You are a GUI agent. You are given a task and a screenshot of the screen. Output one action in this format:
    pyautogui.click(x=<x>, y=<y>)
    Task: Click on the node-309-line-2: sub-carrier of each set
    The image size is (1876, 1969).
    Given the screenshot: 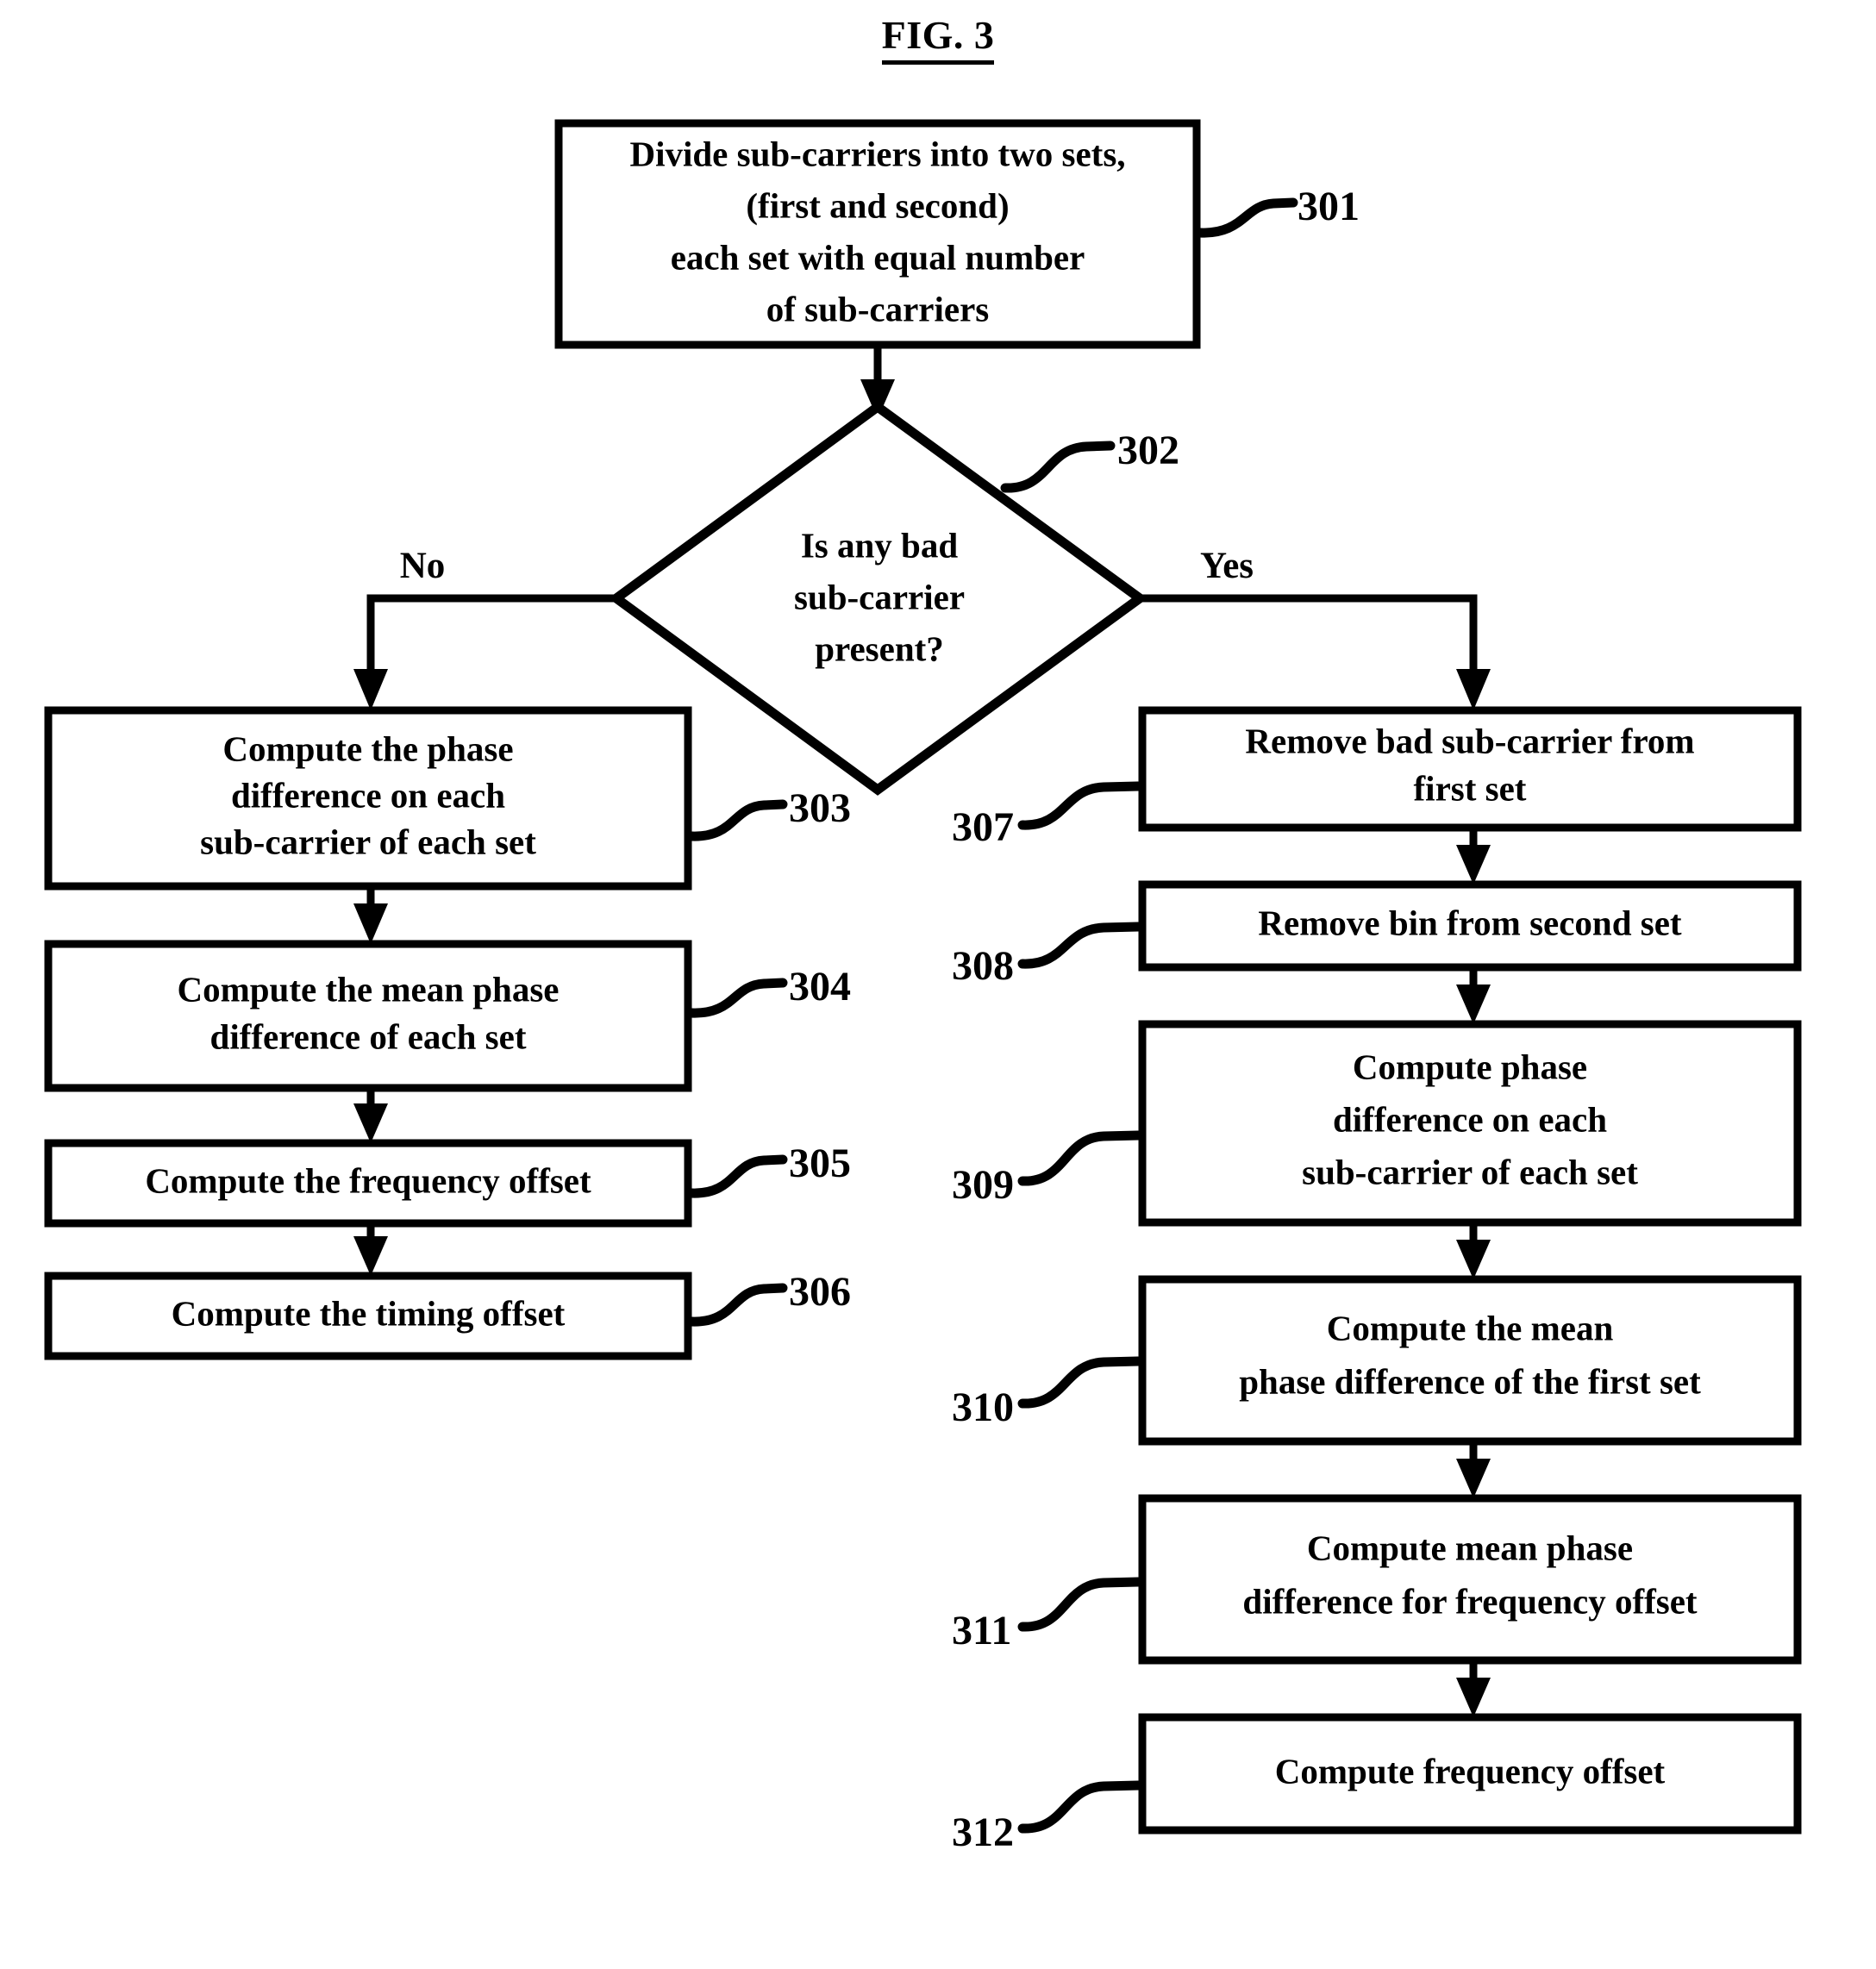 What is the action you would take?
    pyautogui.click(x=1470, y=1171)
    